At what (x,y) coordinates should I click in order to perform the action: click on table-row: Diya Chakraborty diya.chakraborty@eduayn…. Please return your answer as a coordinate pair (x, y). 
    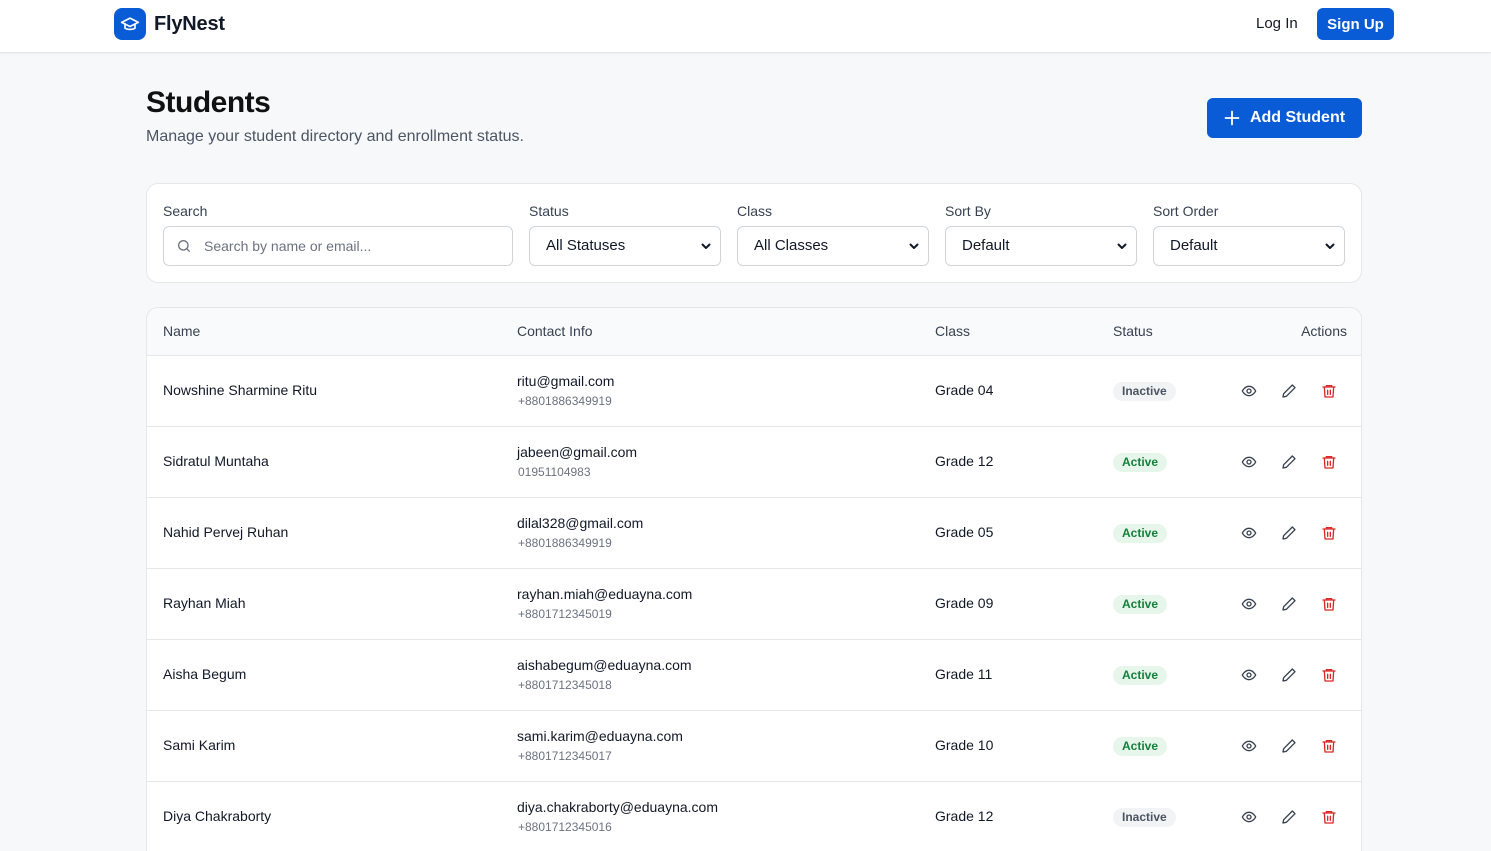
    Looking at the image, I should click on (754, 816).